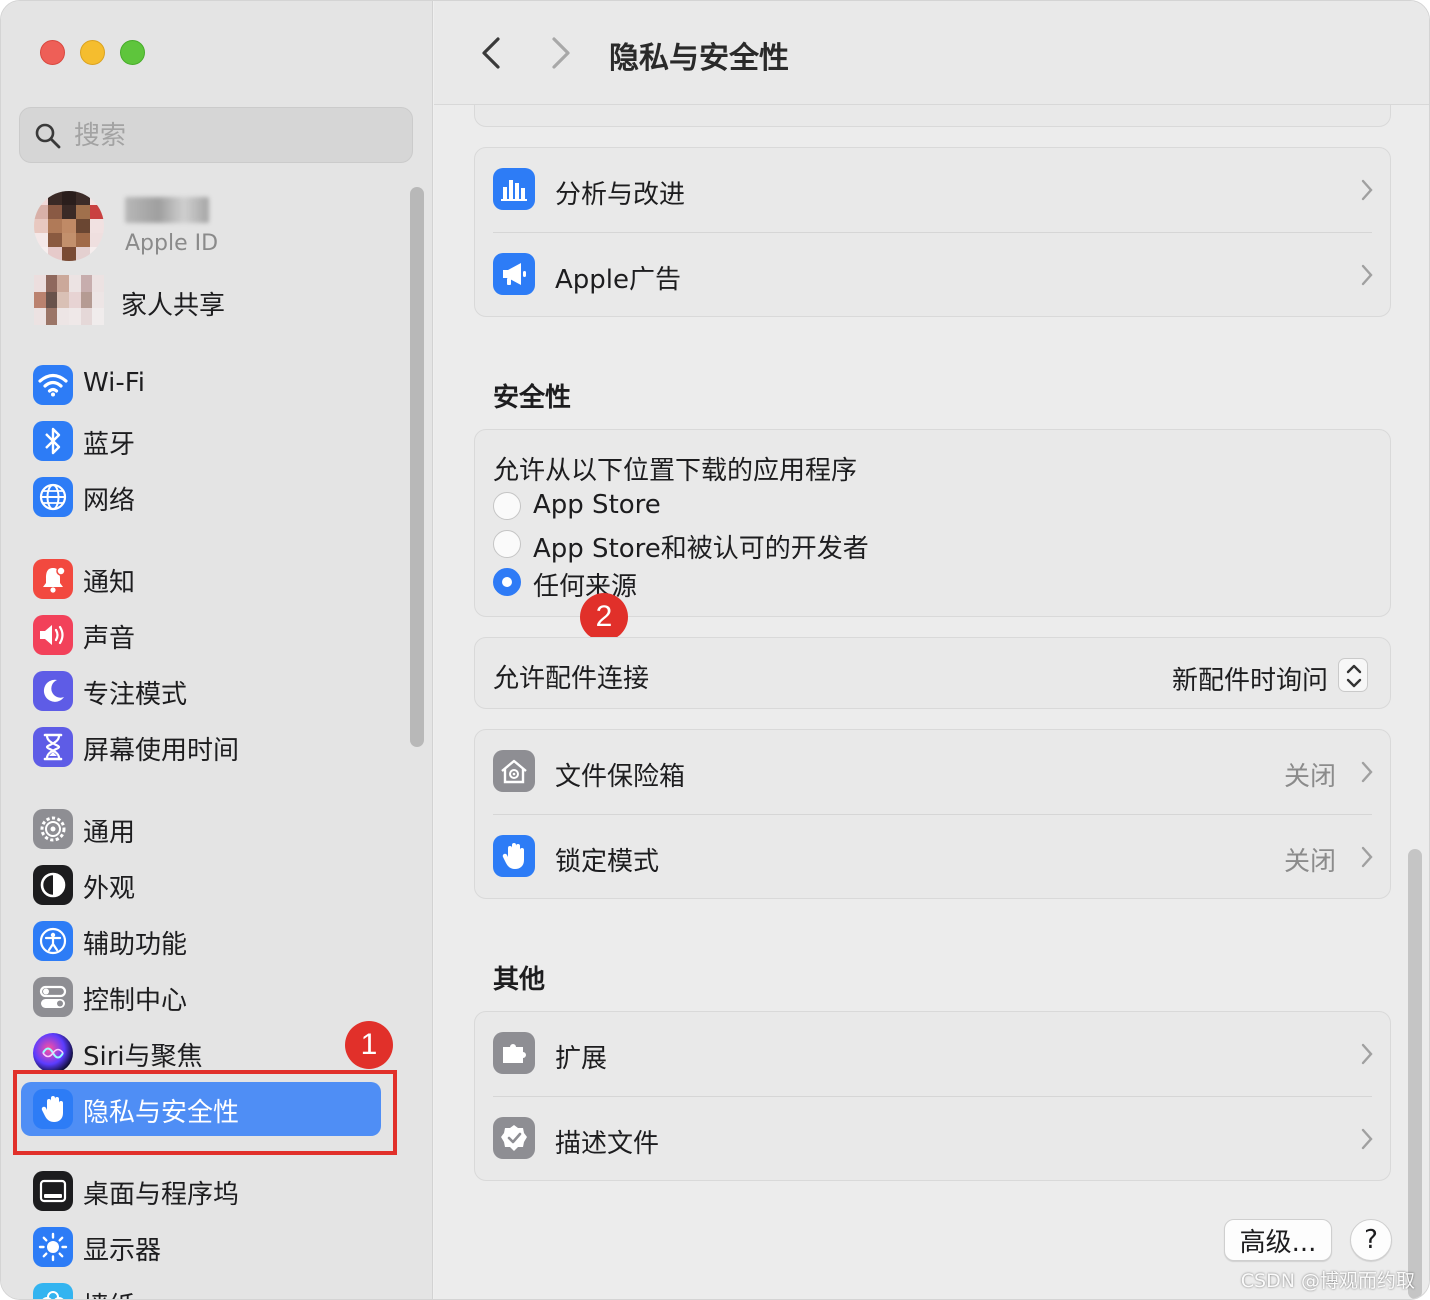  What do you see at coordinates (933, 190) in the screenshot?
I see `row-analytics: 分析与改进` at bounding box center [933, 190].